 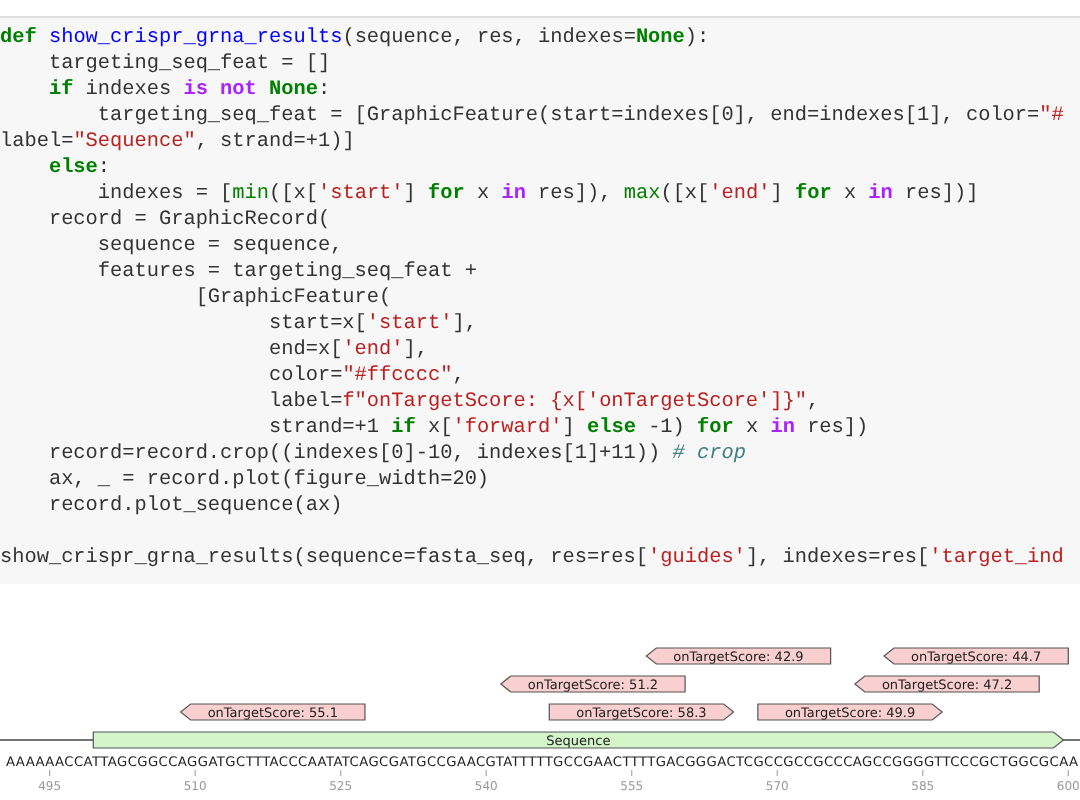 I want to click on code-line: sequence = sequence,, so click(x=219, y=247).